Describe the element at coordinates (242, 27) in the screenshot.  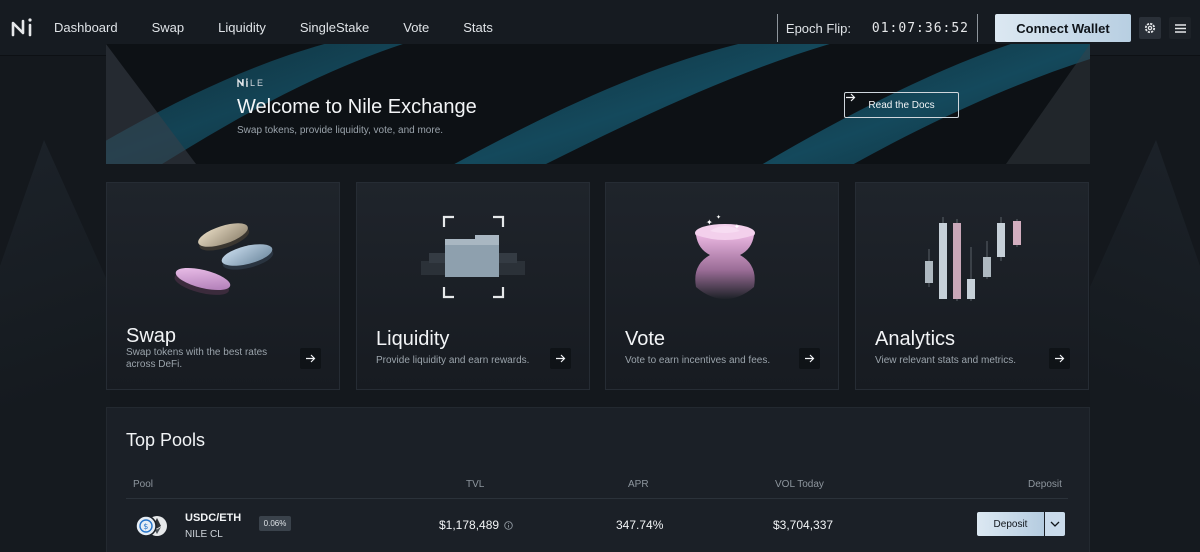
I see `nav-link-liquidity: Liquidity` at that location.